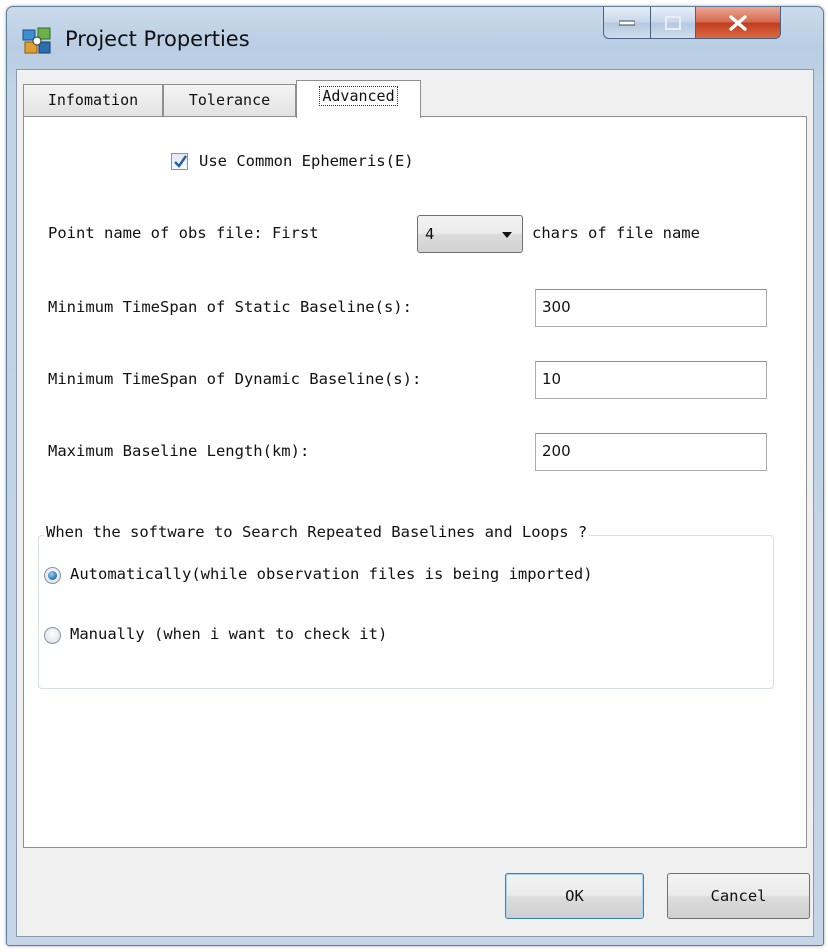  I want to click on min-dynamic-timespan-label: Minimum TimeSpan of Dynamic Baseline(s):, so click(235, 379).